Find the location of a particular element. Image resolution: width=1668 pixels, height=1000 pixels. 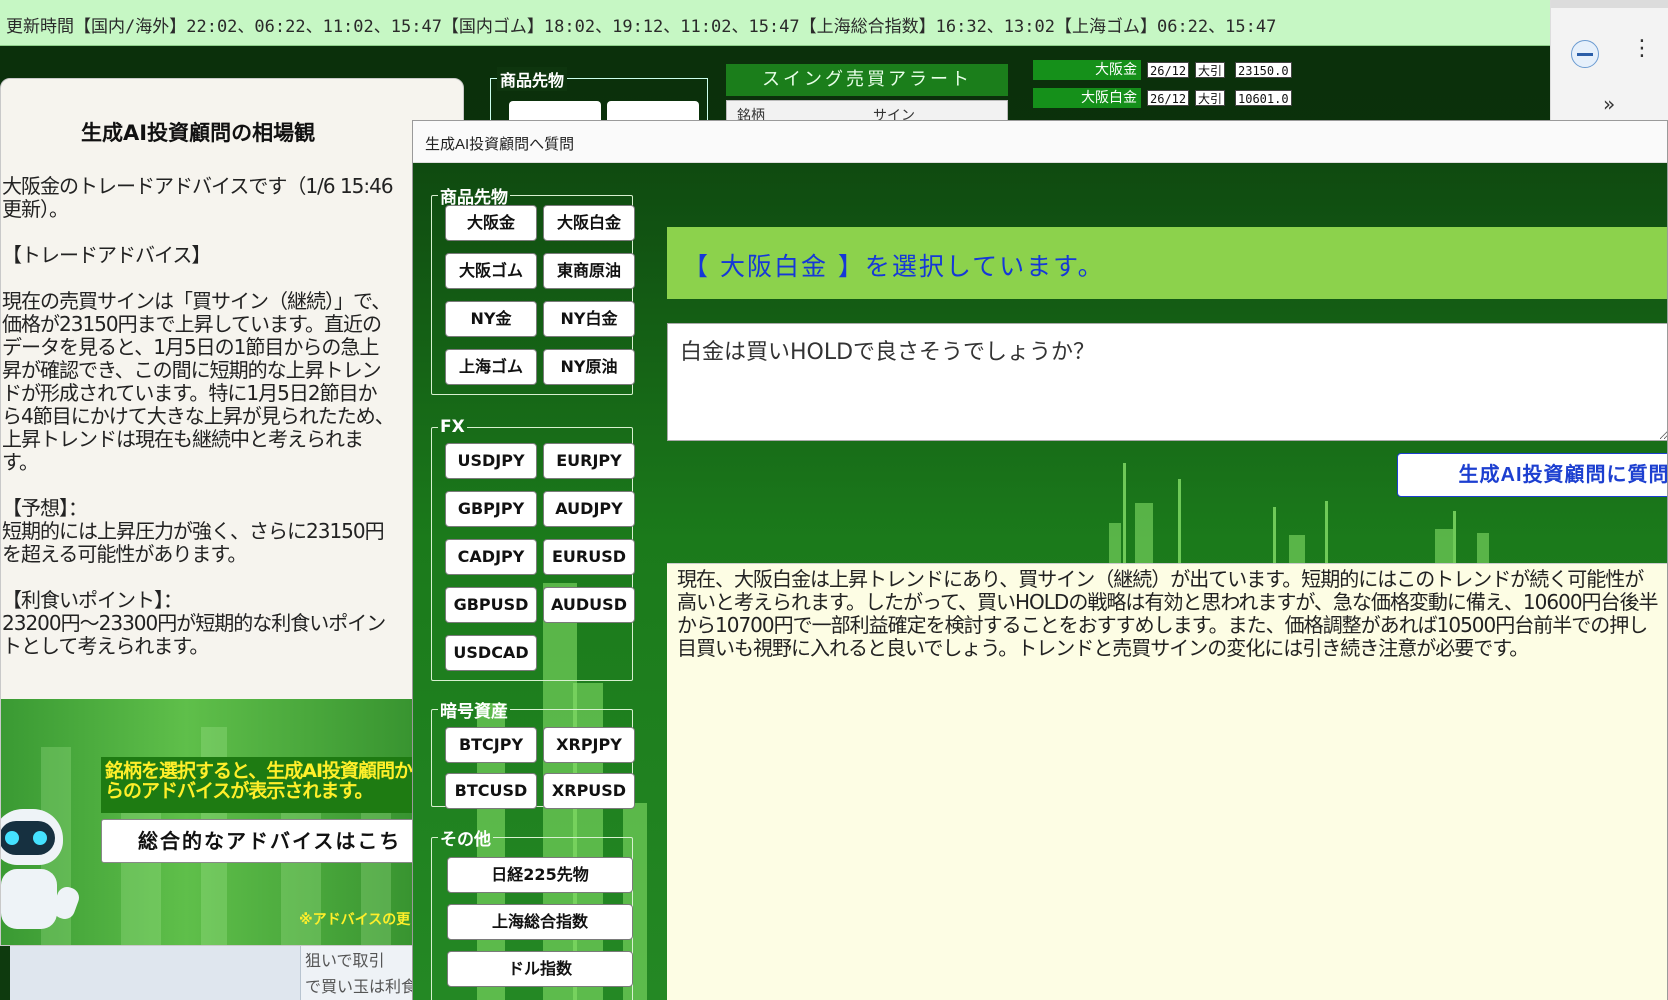

ny-platinum-button: NY白金 is located at coordinates (589, 319).